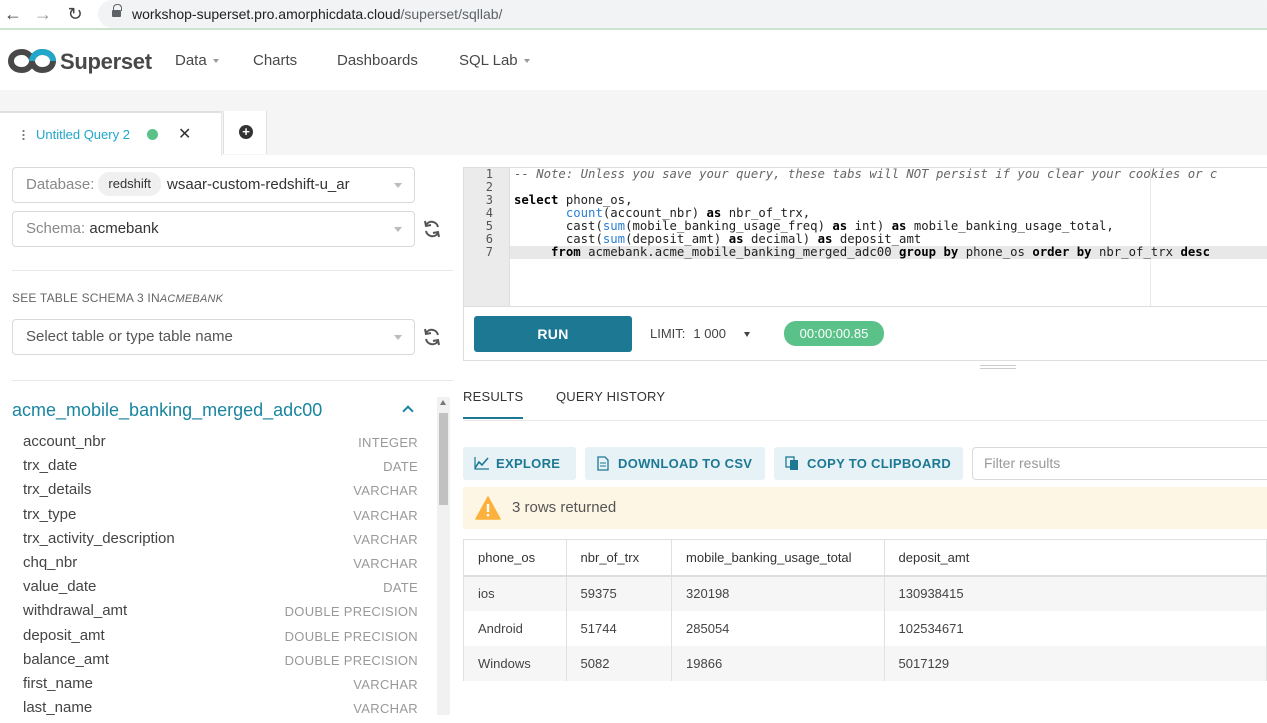  Describe the element at coordinates (152, 134) in the screenshot. I see `query-status-dot` at that location.